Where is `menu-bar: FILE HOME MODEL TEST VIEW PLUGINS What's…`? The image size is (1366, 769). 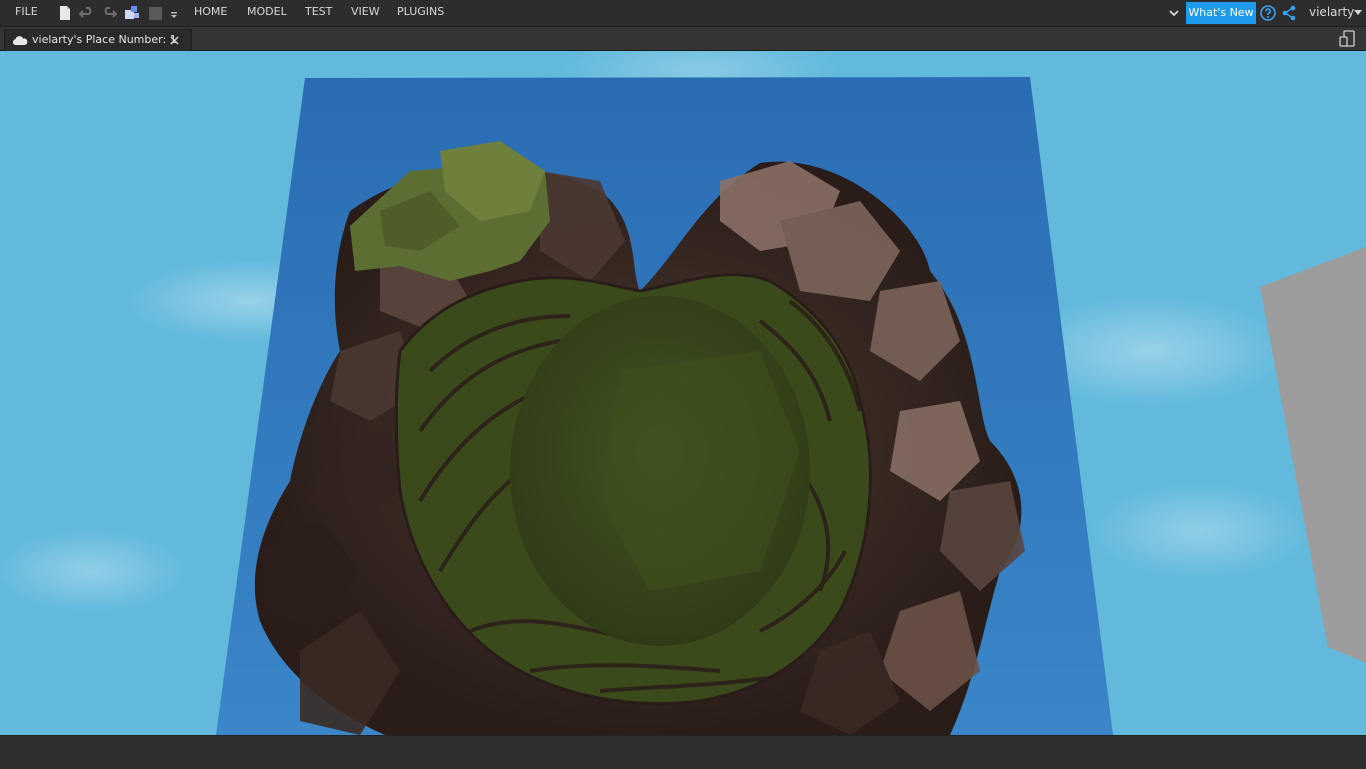 menu-bar: FILE HOME MODEL TEST VIEW PLUGINS What's… is located at coordinates (683, 13).